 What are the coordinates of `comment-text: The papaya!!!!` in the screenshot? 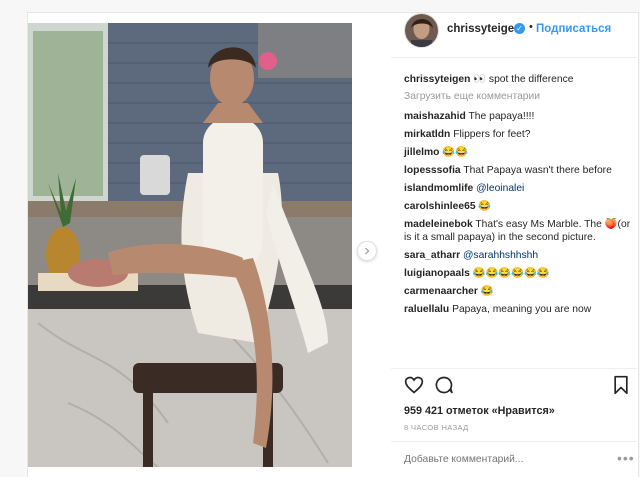 It's located at (500, 116).